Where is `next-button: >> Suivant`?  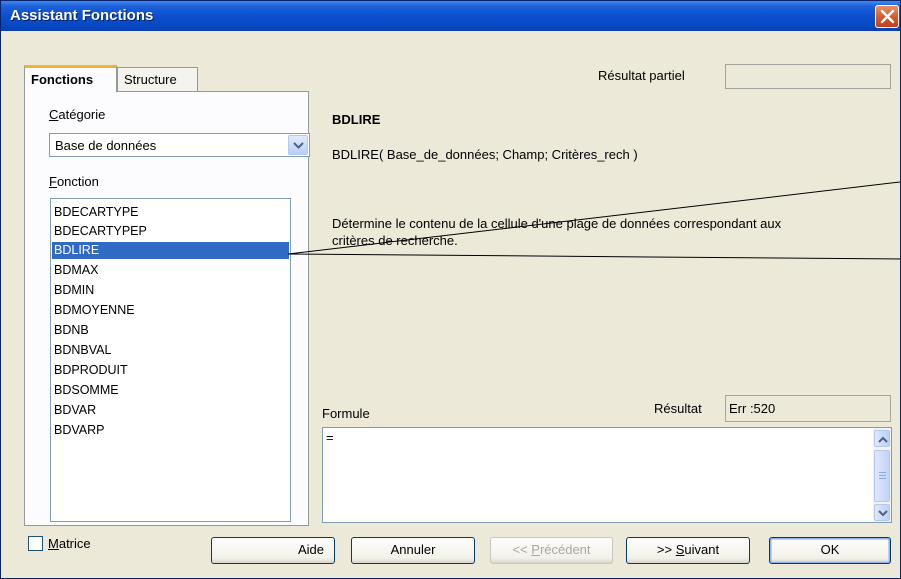 next-button: >> Suivant is located at coordinates (688, 550).